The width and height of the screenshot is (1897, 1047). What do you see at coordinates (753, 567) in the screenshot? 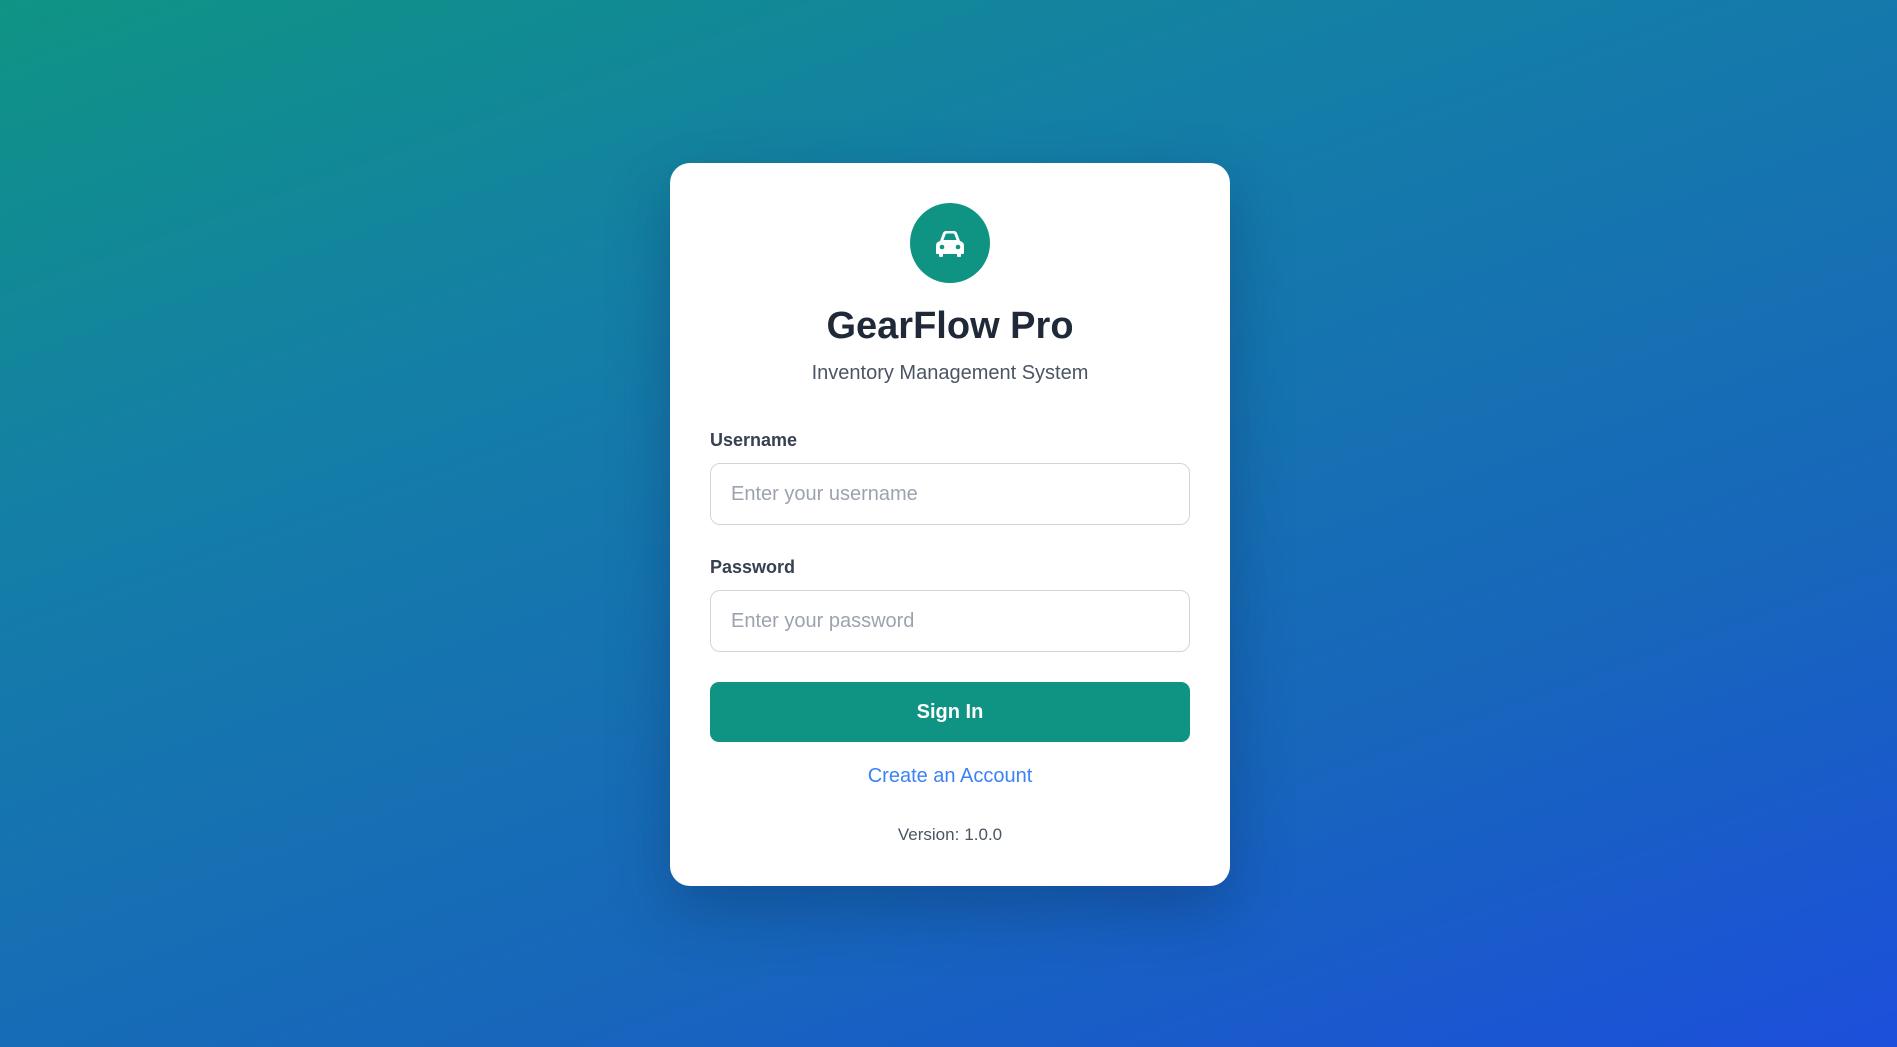
I see `password-label: Password` at bounding box center [753, 567].